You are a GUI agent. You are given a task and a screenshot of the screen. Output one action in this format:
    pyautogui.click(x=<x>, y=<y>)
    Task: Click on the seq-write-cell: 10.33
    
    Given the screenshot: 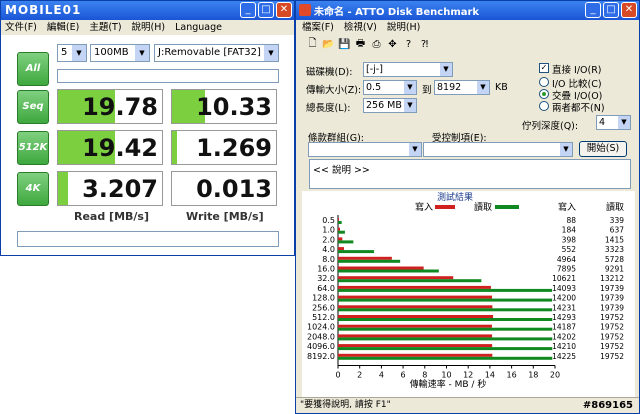 What is the action you would take?
    pyautogui.click(x=224, y=106)
    